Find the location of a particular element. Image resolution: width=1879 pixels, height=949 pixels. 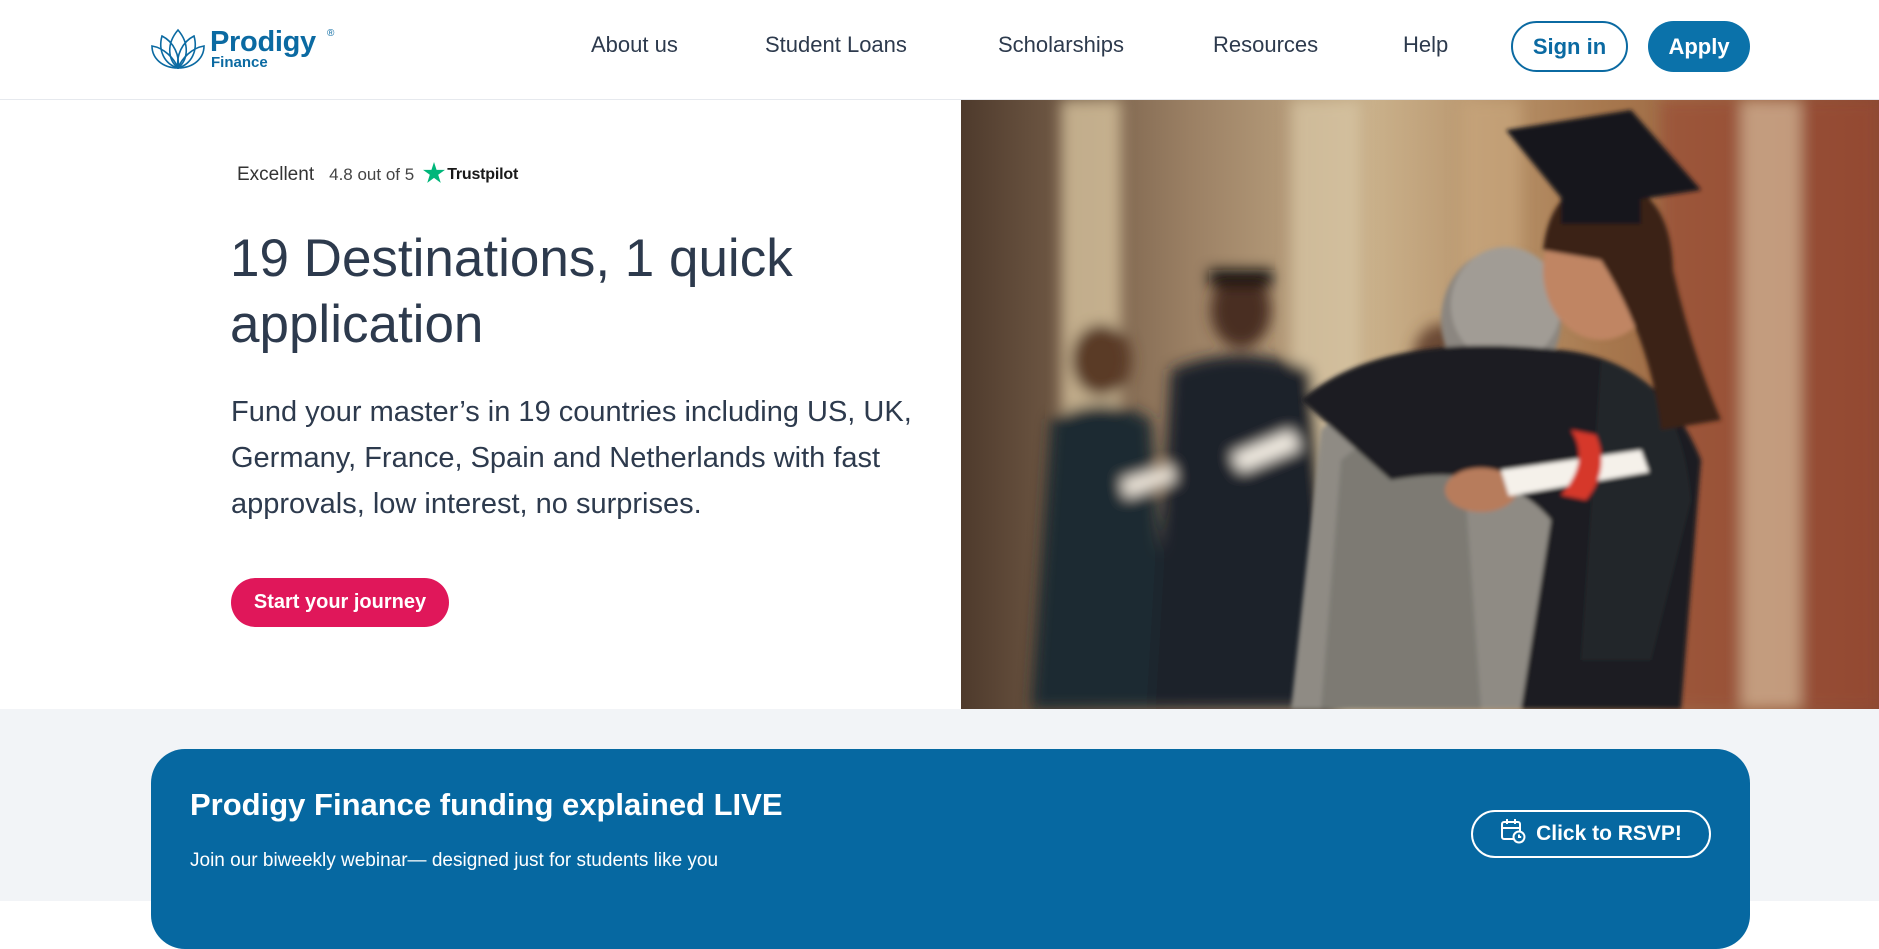

nav-about-us: About us is located at coordinates (634, 45).